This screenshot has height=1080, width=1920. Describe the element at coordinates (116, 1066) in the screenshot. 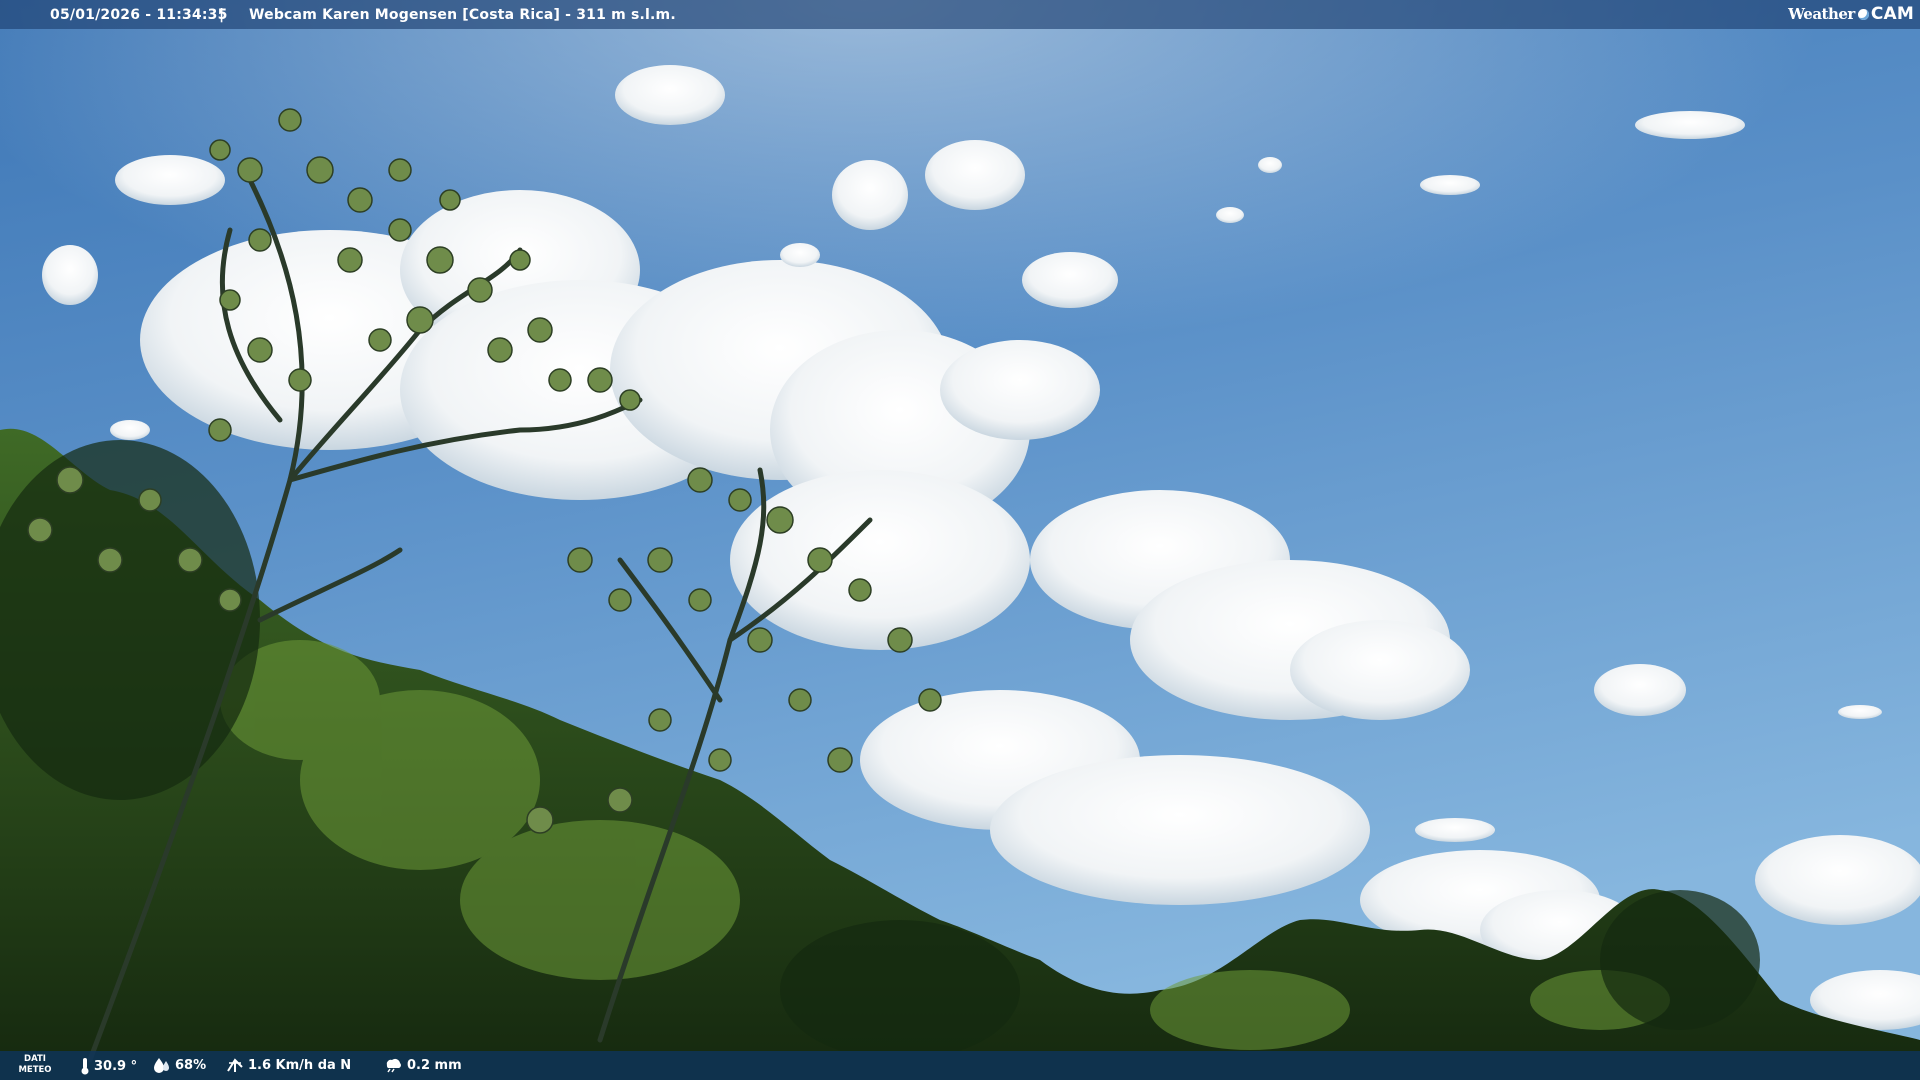

I see `temperature-value: 30.9 °` at that location.